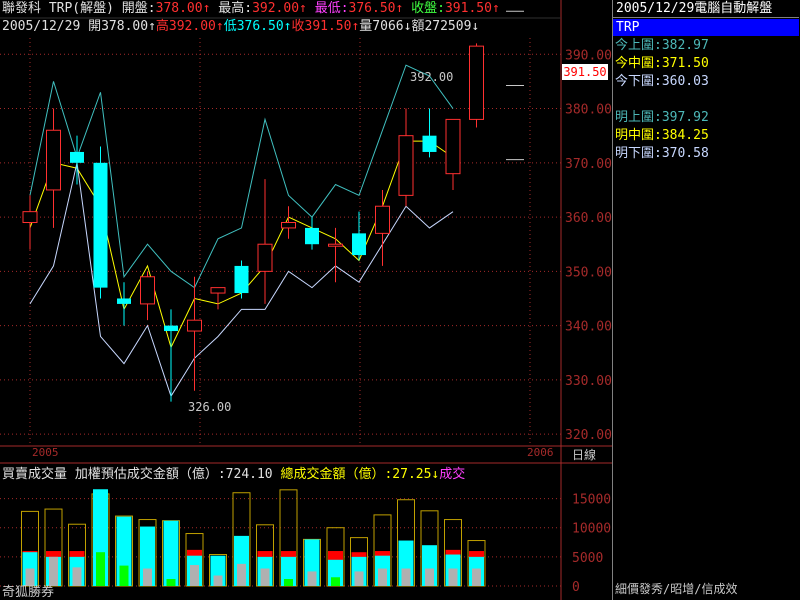 The image size is (800, 600). Describe the element at coordinates (638, 117) in the screenshot. I see `tomorrow-upper-label: 明上圍:` at that location.